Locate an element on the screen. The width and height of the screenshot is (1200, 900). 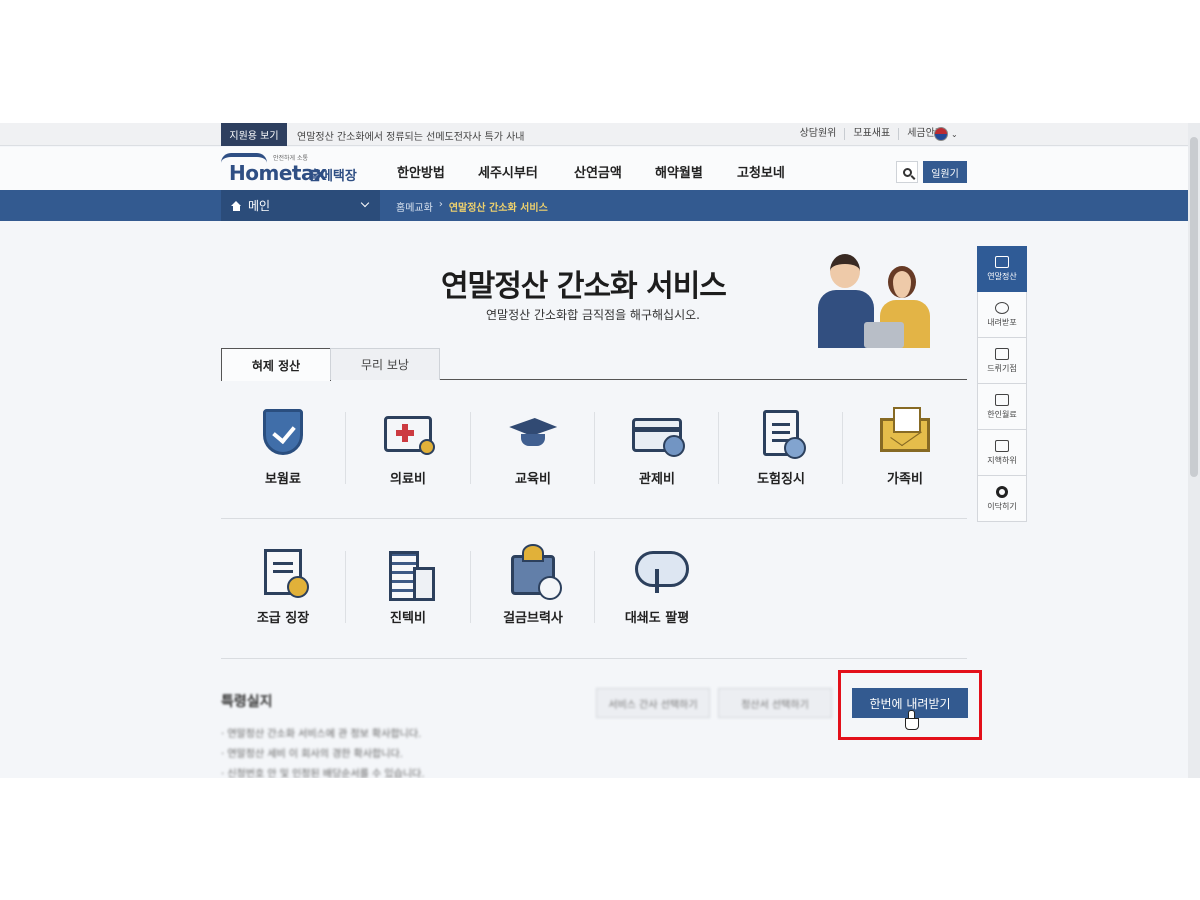
deduction-items-row-2: 조급 징장 진텍비 걸금브력사 대쇄도 팔평 is located at coordinates (594, 602).